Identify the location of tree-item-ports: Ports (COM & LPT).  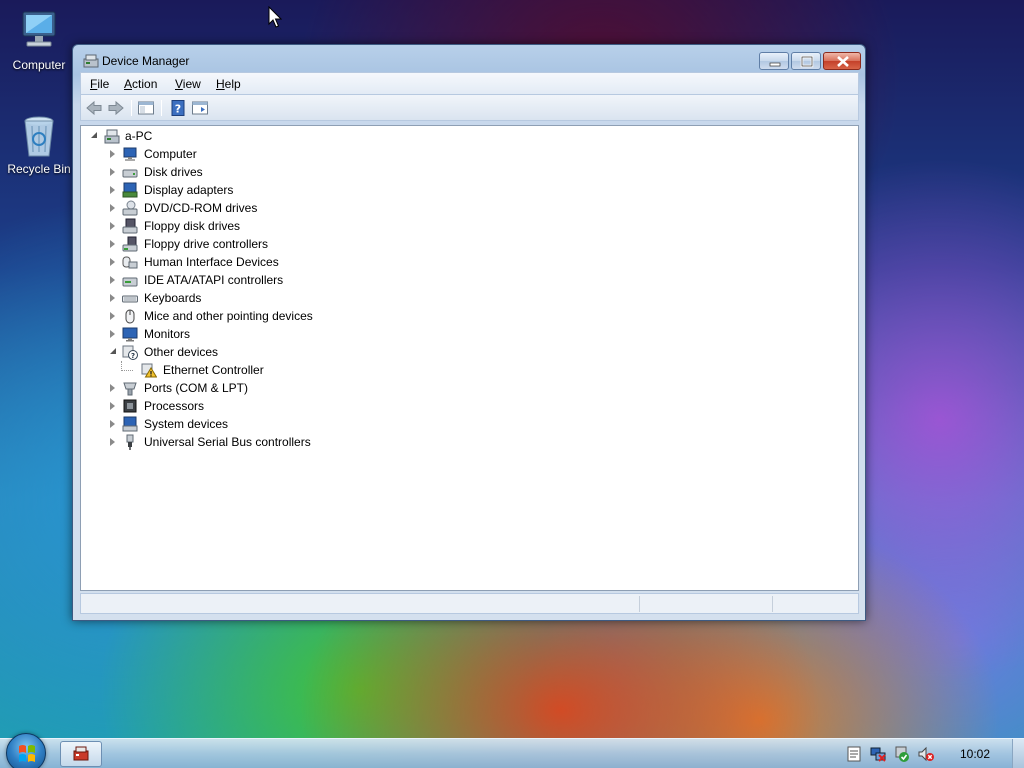
(289, 388).